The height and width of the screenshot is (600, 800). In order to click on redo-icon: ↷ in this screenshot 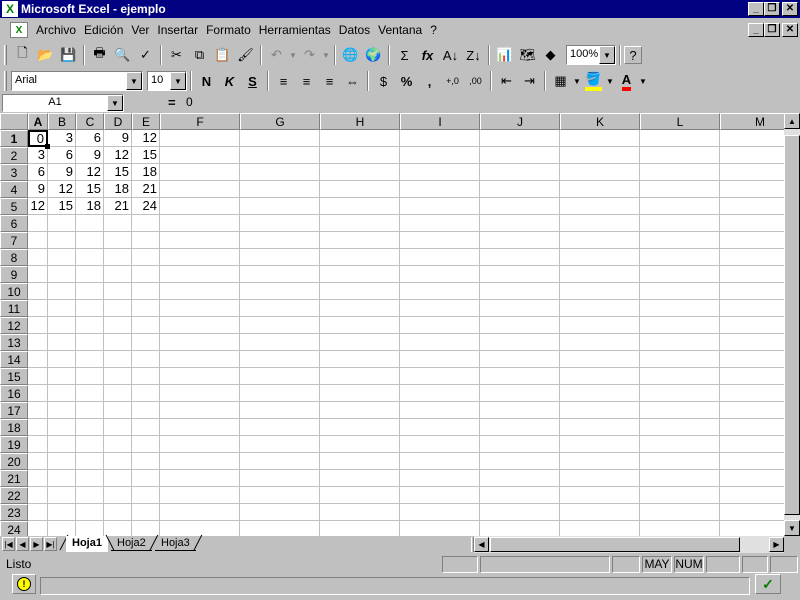, I will do `click(309, 55)`.